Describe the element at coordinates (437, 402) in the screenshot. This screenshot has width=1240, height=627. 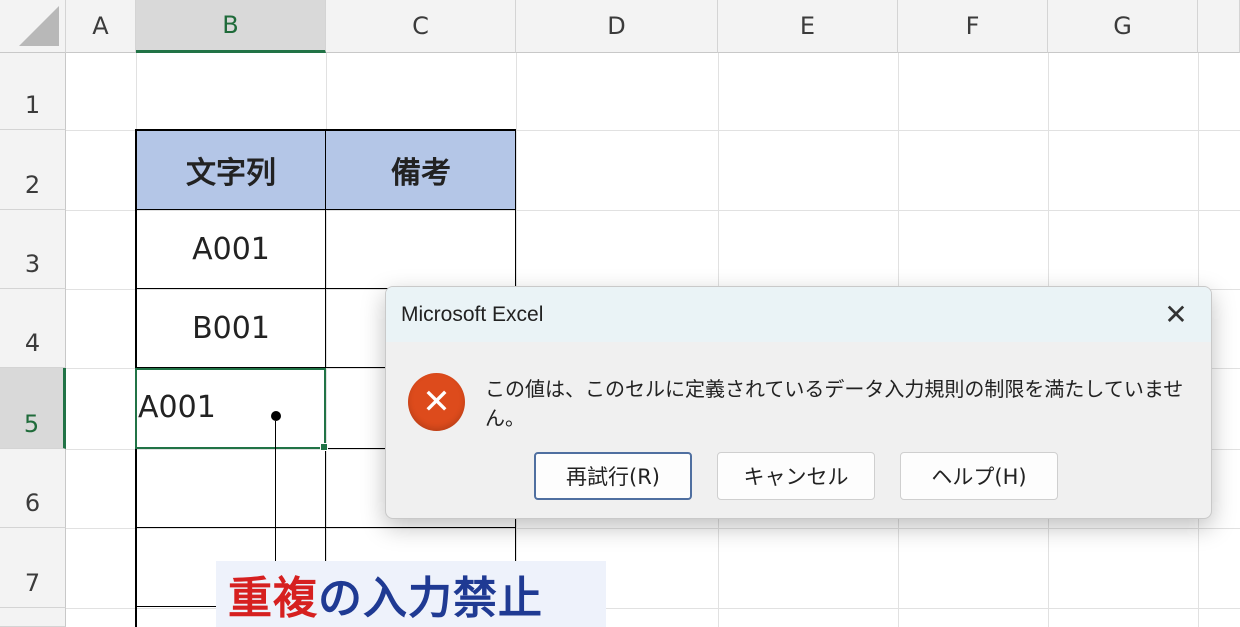
I see `error-x-icon: ✕` at that location.